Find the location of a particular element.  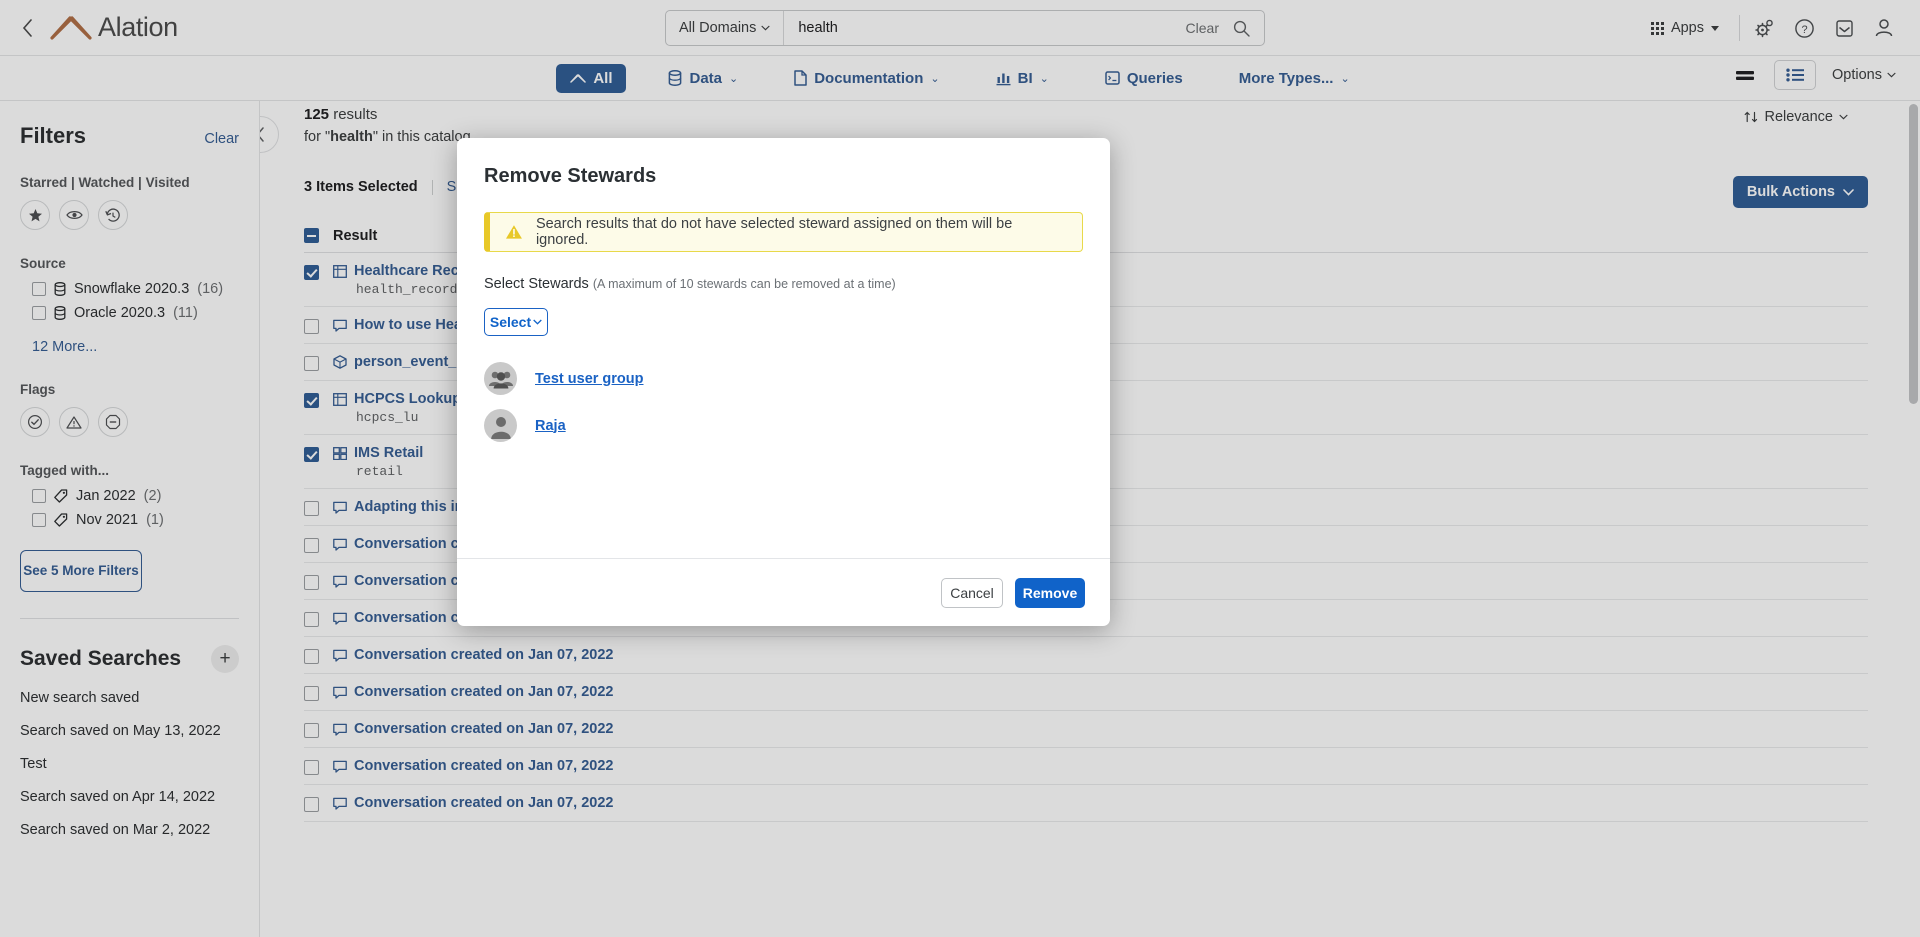

select-stewards-title: Select Stewards is located at coordinates (536, 284).